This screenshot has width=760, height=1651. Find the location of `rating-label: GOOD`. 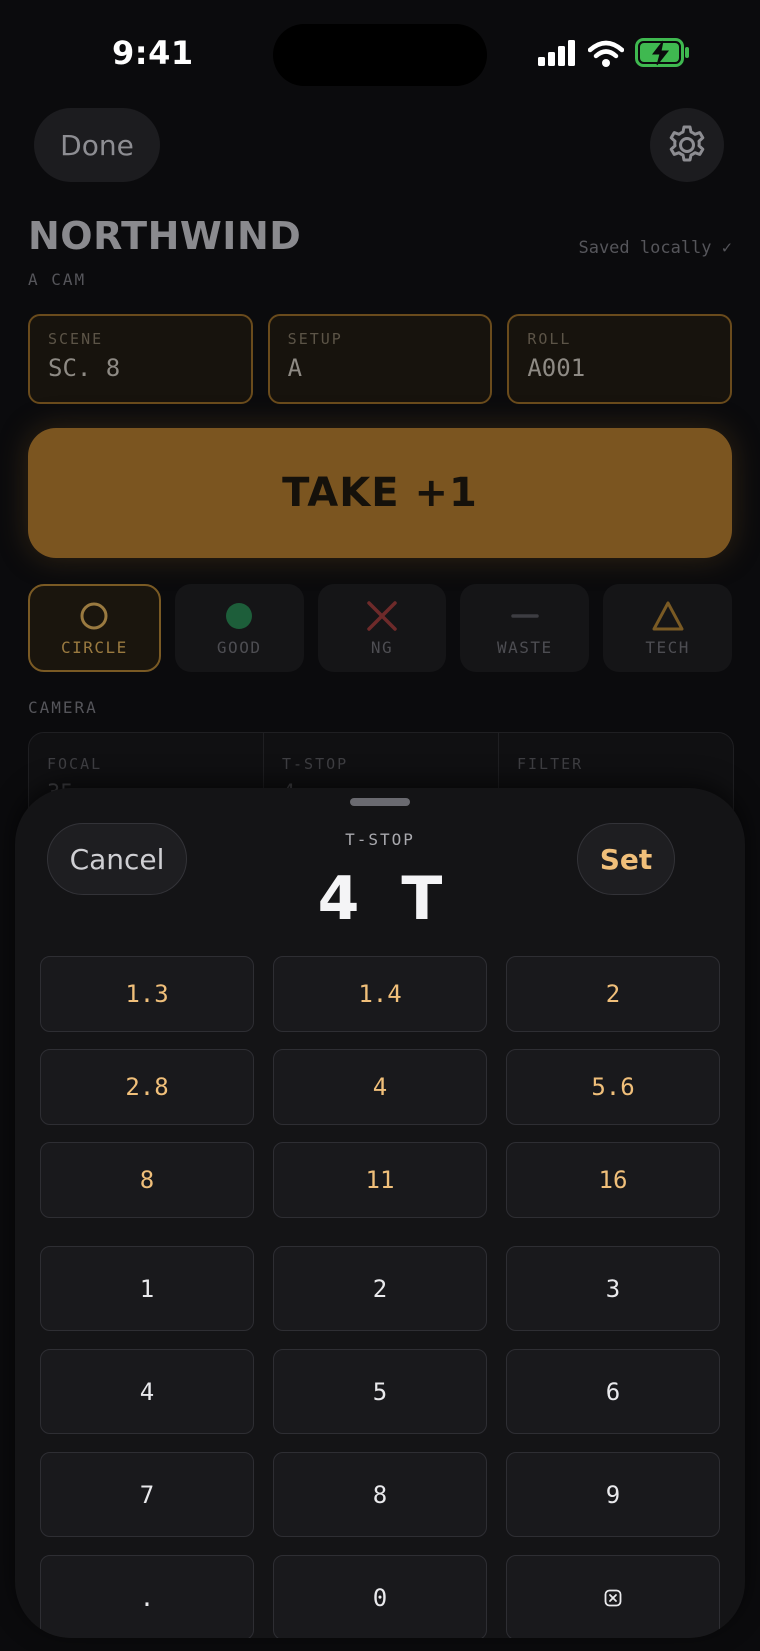

rating-label: GOOD is located at coordinates (239, 647).